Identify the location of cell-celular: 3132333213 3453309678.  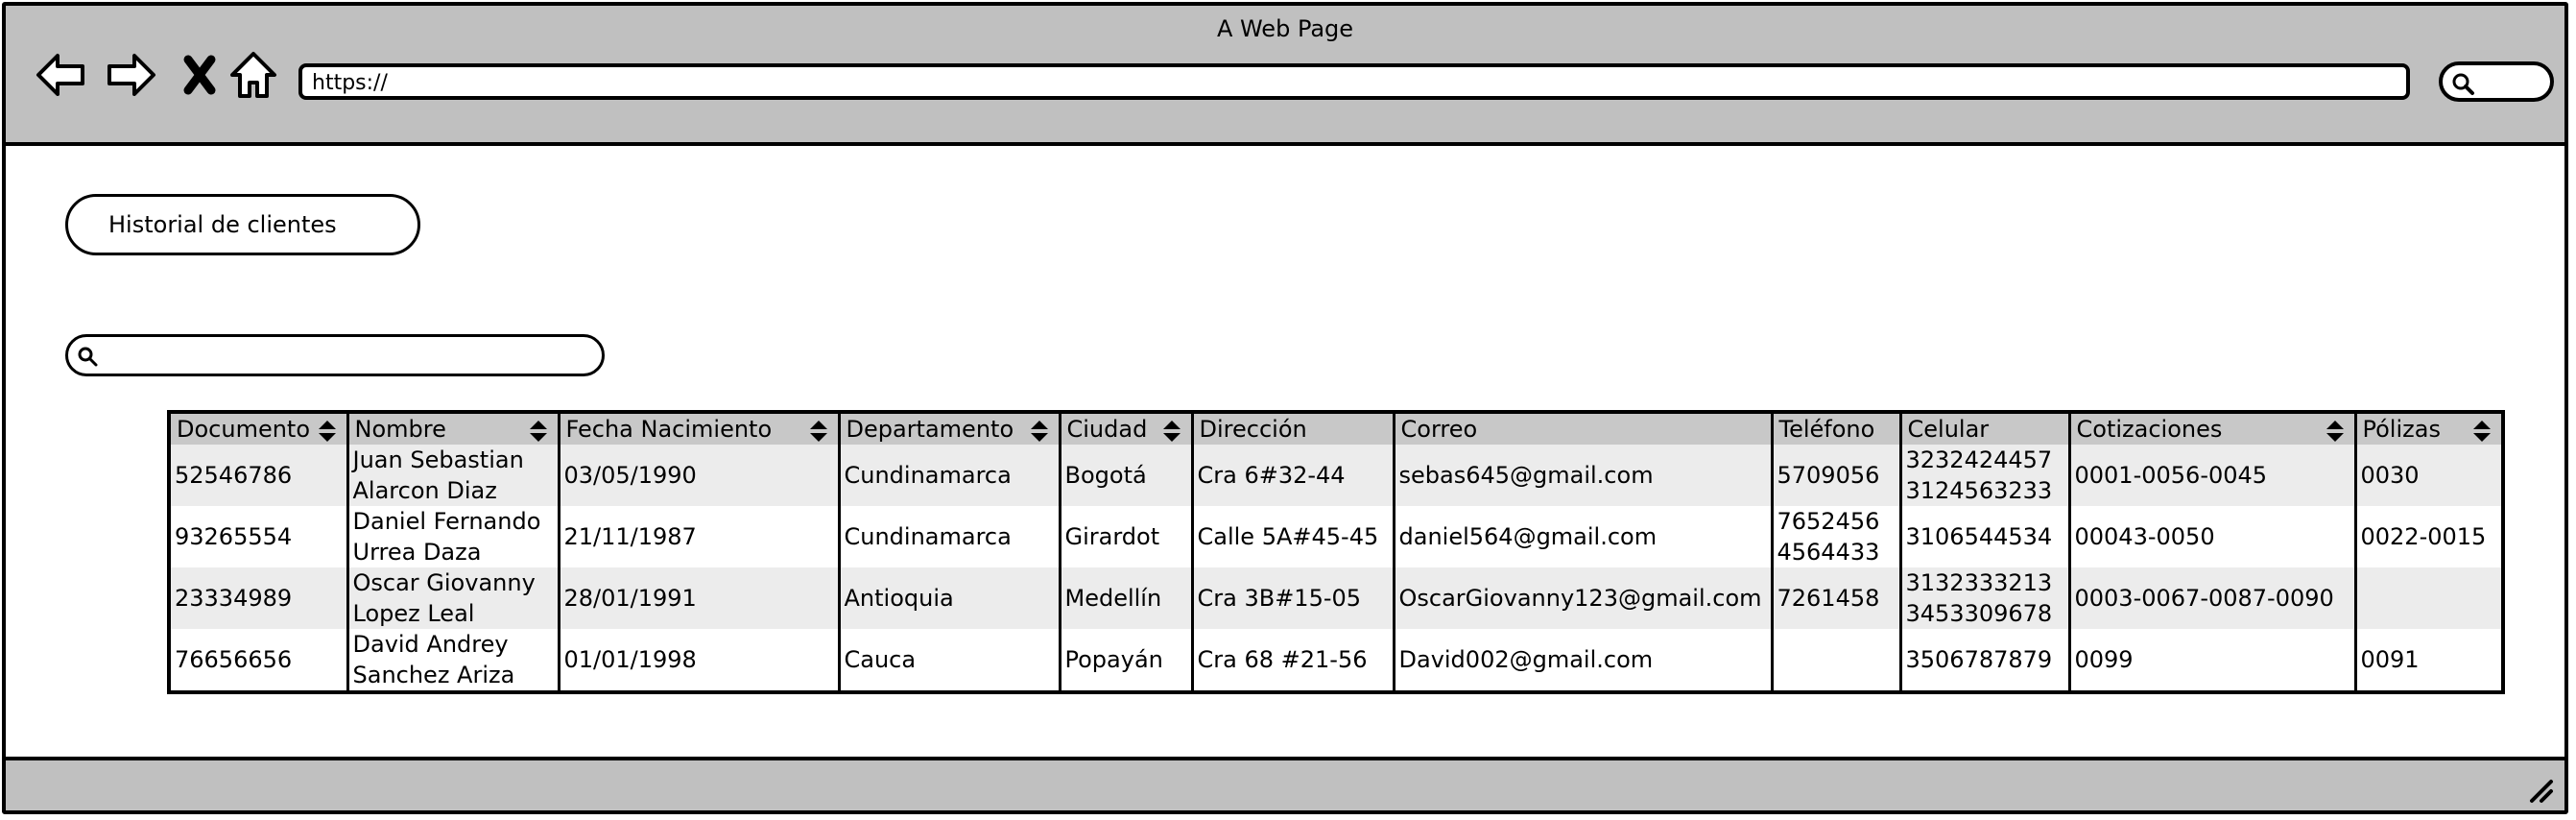
(1983, 598).